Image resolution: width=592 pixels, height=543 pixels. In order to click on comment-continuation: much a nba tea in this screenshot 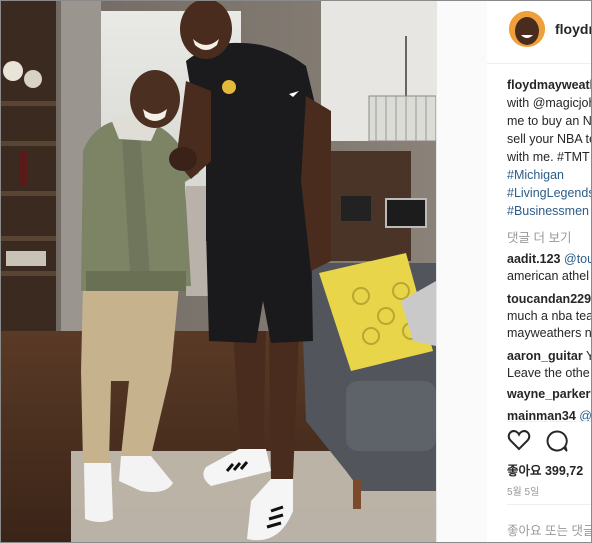, I will do `click(549, 316)`.